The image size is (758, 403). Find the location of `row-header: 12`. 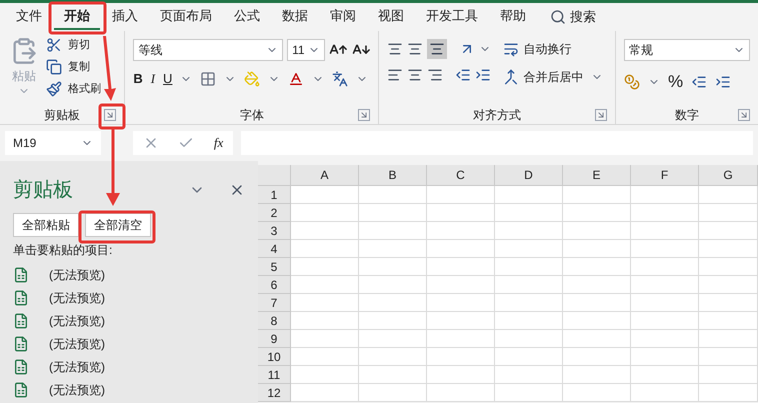

row-header: 12 is located at coordinates (274, 393).